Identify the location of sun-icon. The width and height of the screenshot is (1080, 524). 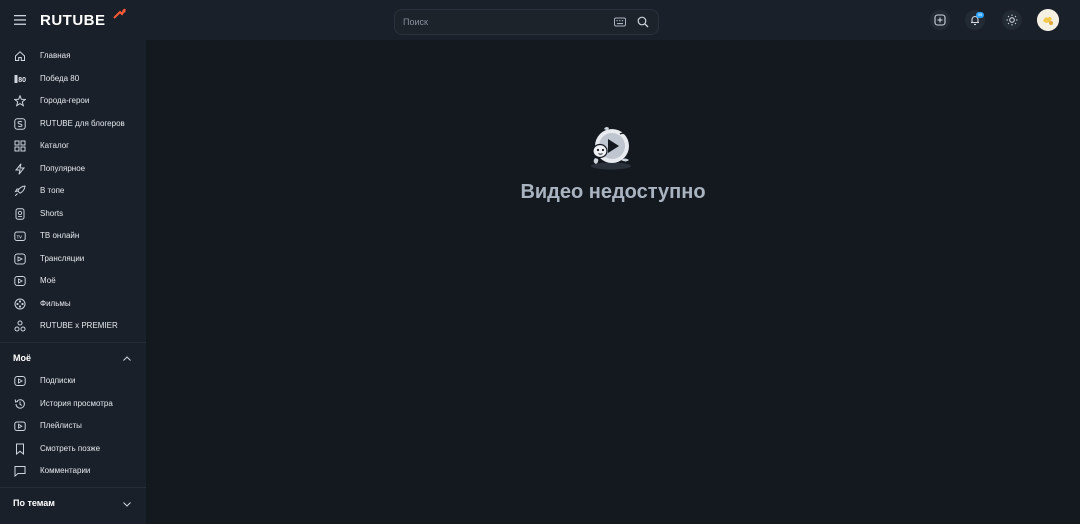
(1012, 20).